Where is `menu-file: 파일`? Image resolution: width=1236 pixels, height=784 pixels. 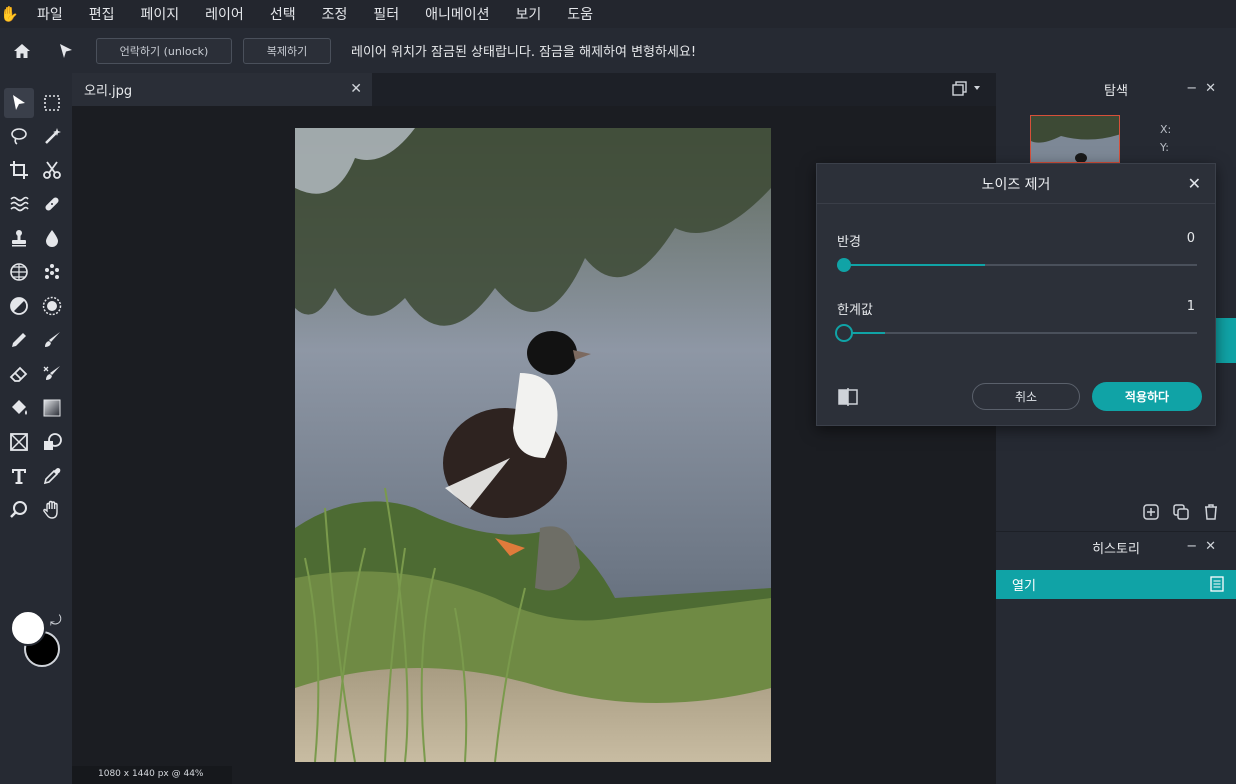 menu-file: 파일 is located at coordinates (50, 14).